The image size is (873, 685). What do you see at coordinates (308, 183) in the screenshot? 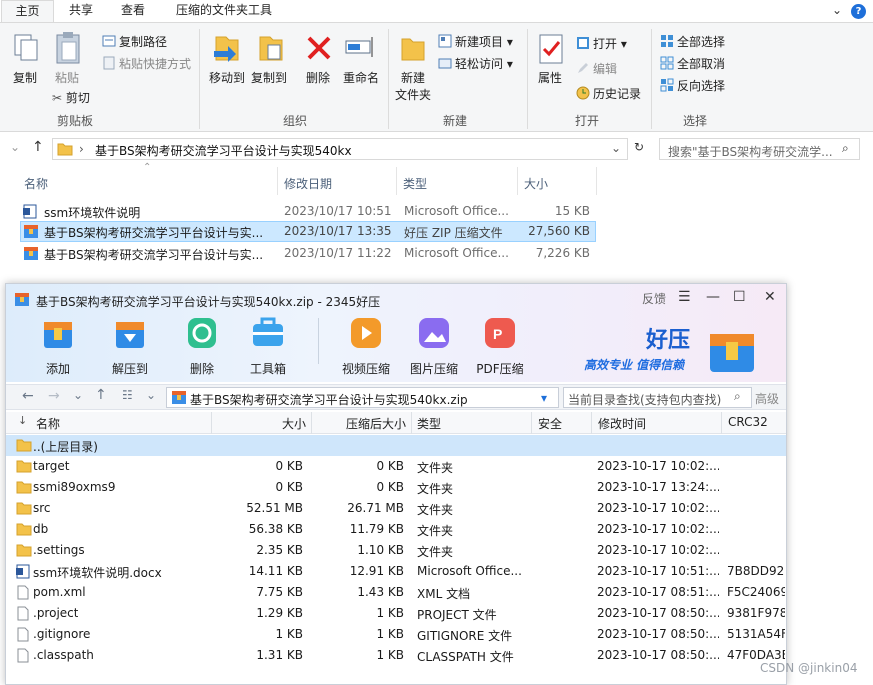
I see `column-header-date: 修改日期` at bounding box center [308, 183].